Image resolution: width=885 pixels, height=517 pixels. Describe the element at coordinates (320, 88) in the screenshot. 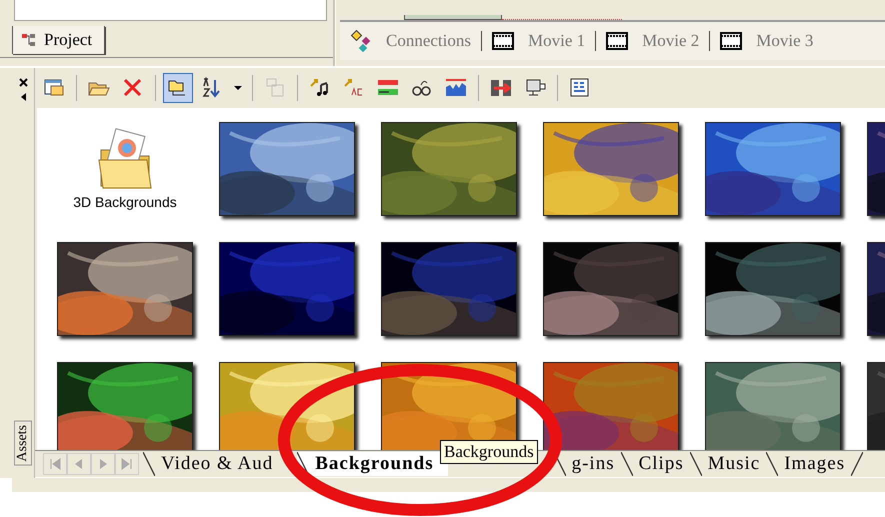

I see `music-note-icon` at that location.